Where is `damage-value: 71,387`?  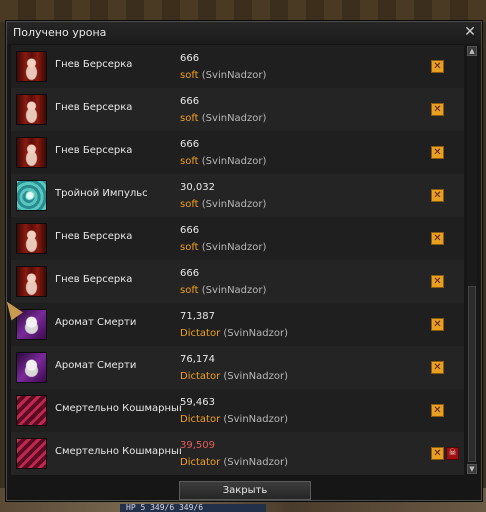
damage-value: 71,387 is located at coordinates (197, 316).